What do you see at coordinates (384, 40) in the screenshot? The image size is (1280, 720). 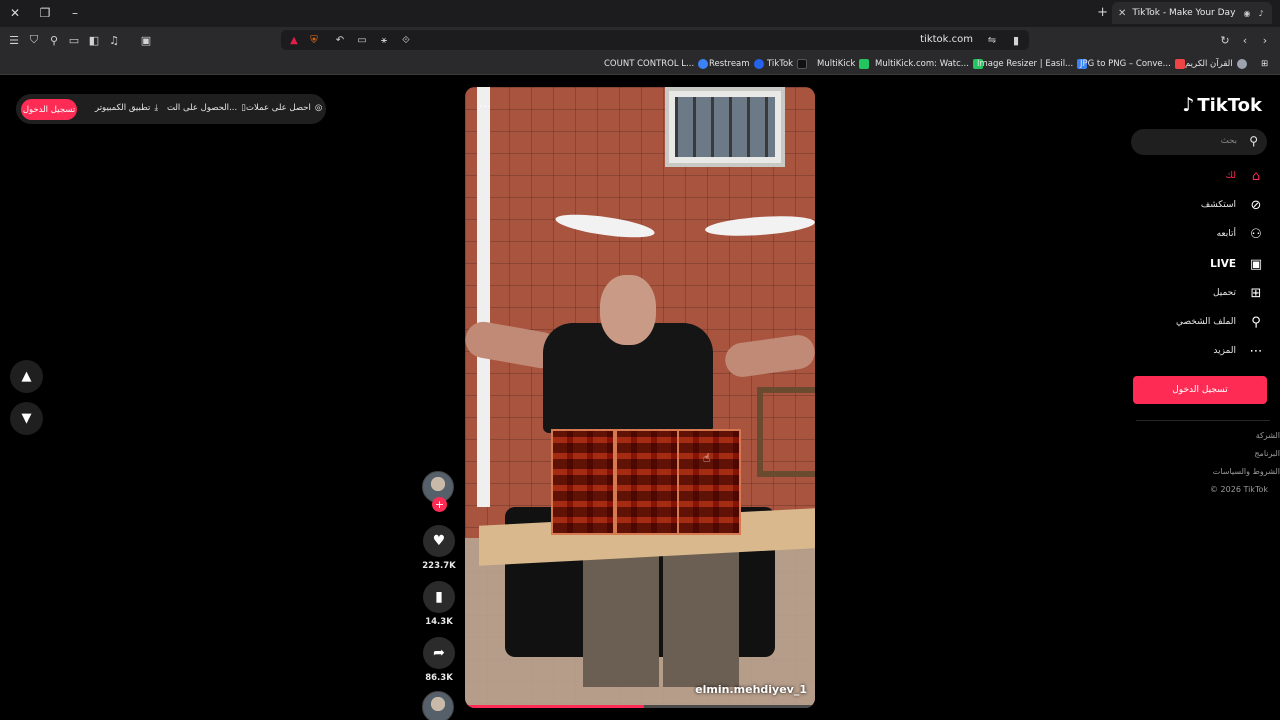 I see `translate-icon: ⚹` at bounding box center [384, 40].